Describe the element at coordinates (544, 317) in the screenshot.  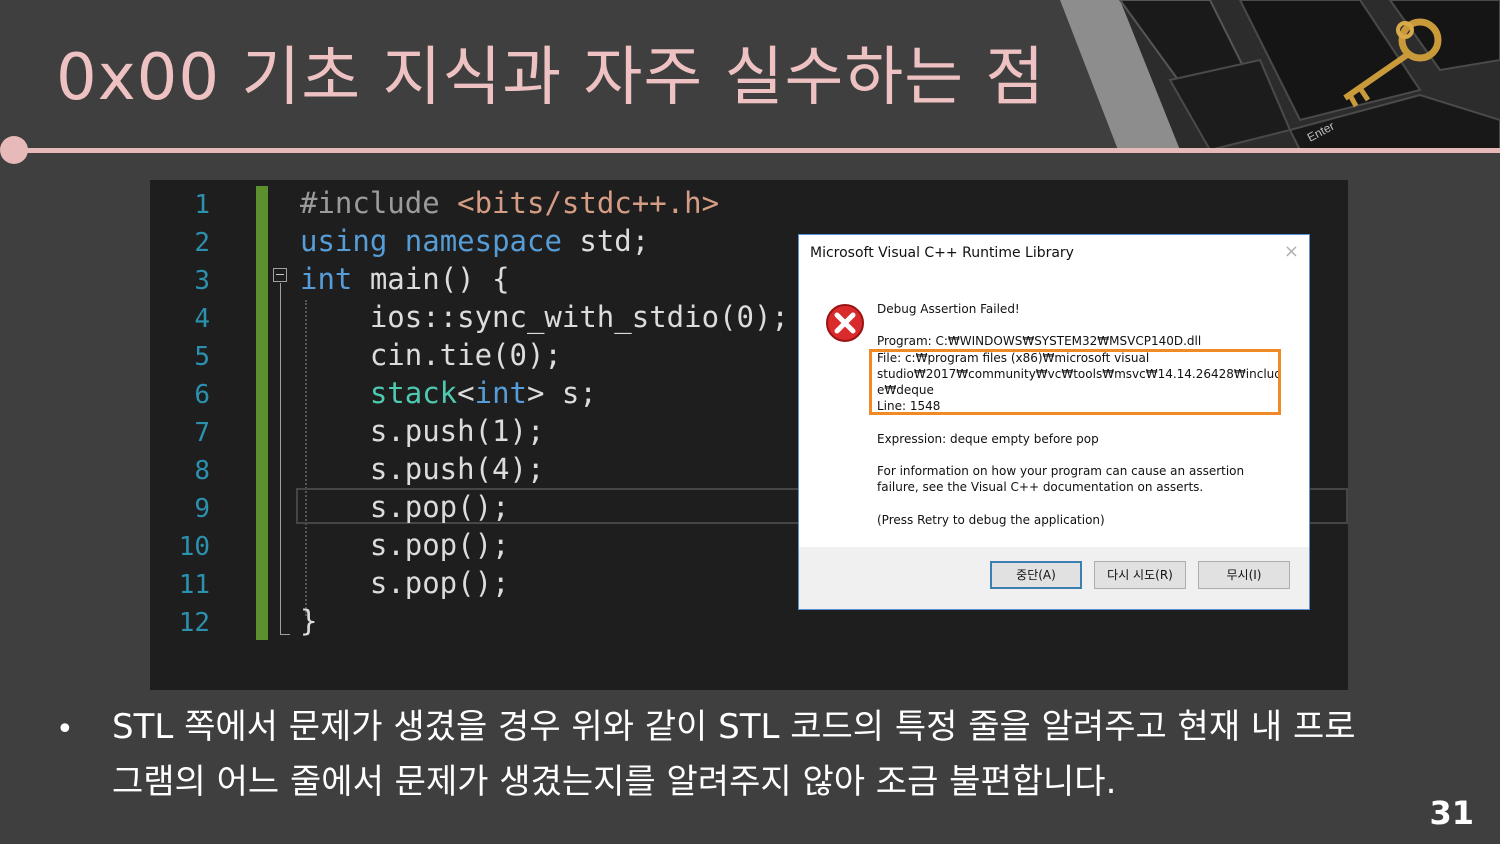
I see `code-line: ios::sync_with_stdio(0);` at that location.